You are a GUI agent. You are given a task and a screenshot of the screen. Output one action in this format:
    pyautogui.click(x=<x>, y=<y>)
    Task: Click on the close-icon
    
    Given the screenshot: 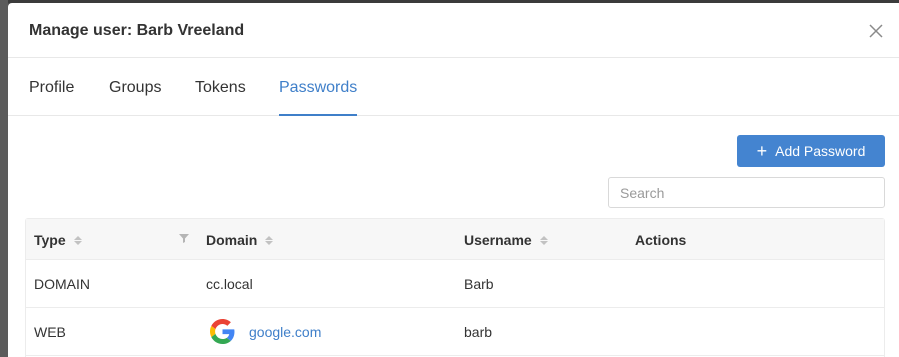 What is the action you would take?
    pyautogui.click(x=876, y=31)
    